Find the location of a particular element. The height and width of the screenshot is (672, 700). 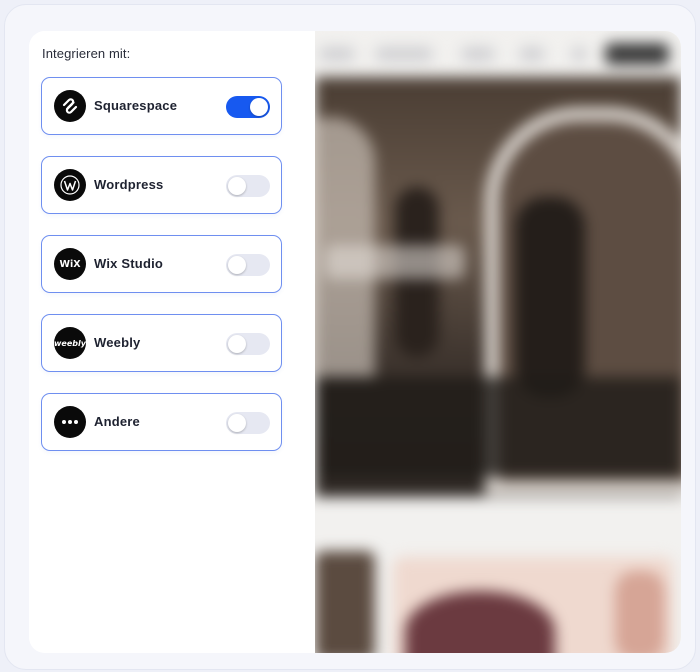

wix-logo-icon: WiX is located at coordinates (70, 264).